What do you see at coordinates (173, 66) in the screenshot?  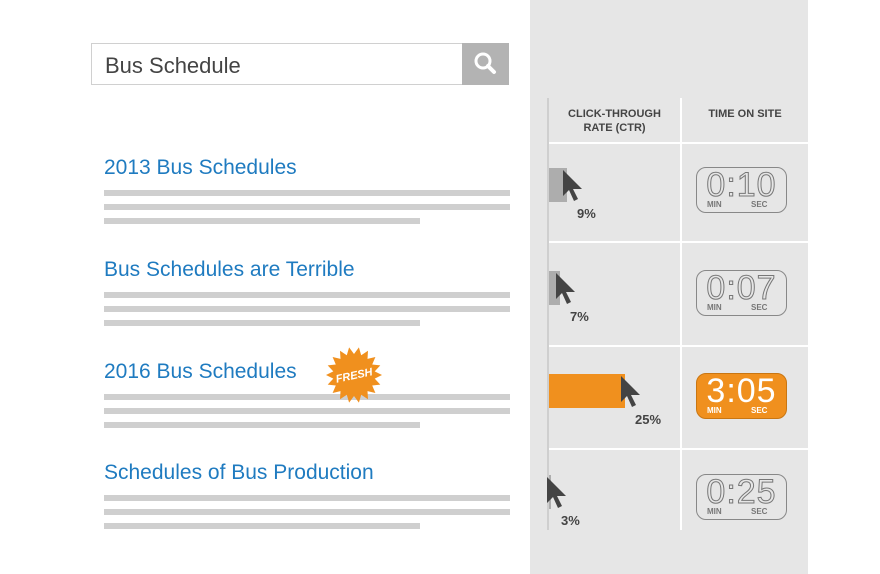 I see `search-input: Bus Schedule` at bounding box center [173, 66].